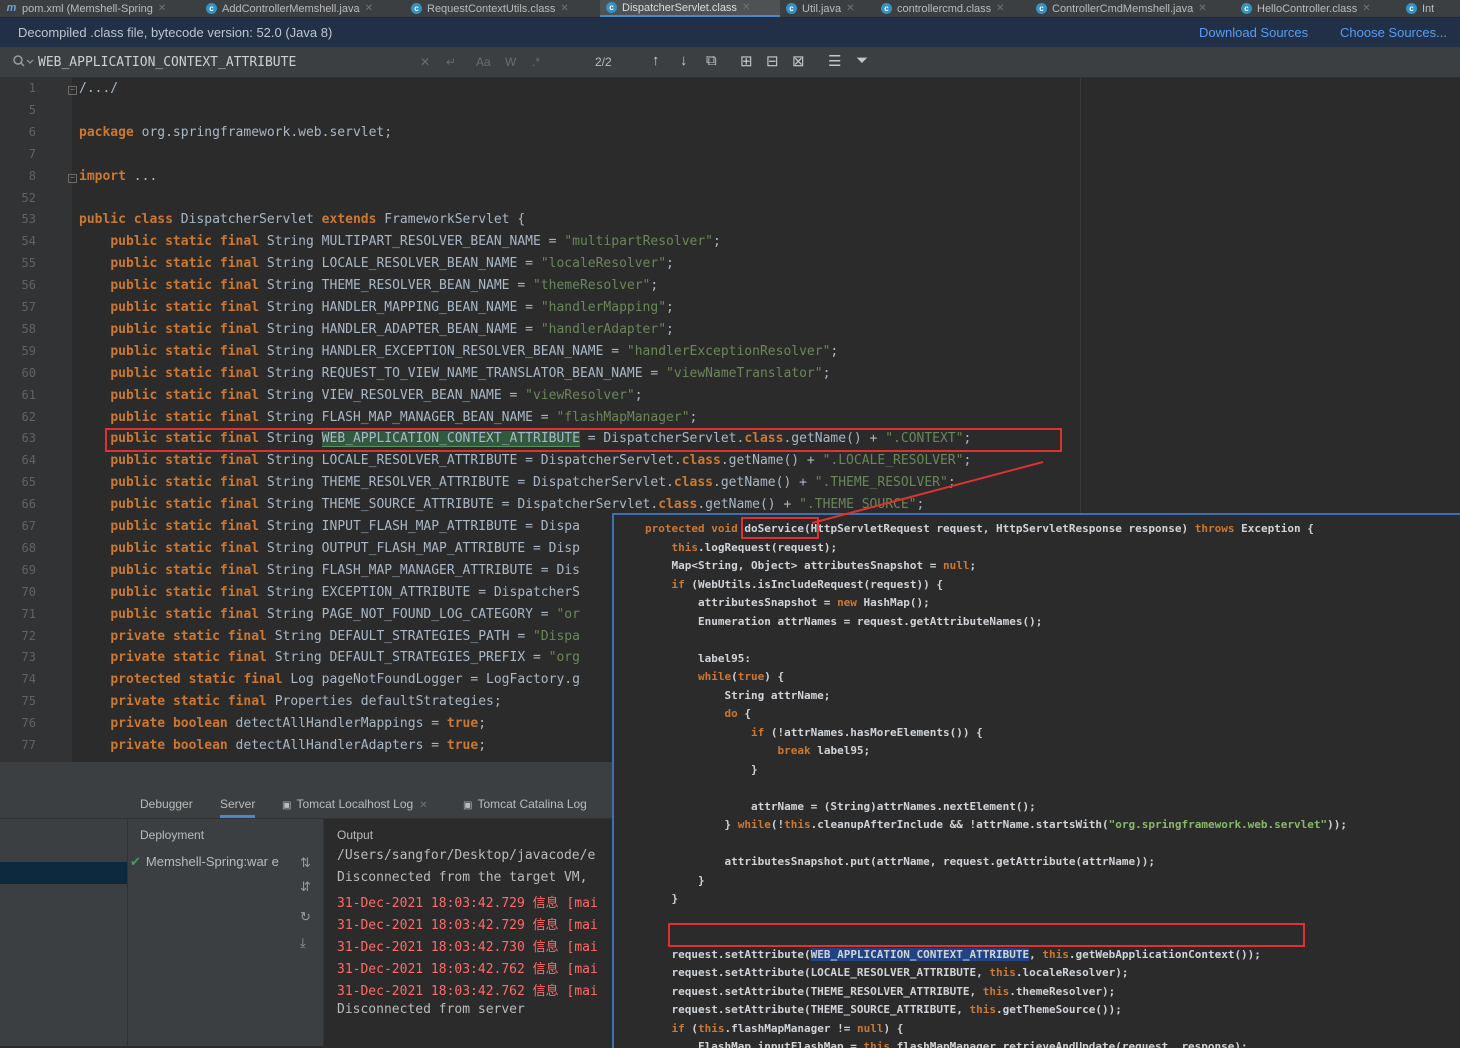 The height and width of the screenshot is (1048, 1460). I want to click on editor-tab: c AddControllerMemshell.java ✕, so click(302, 8).